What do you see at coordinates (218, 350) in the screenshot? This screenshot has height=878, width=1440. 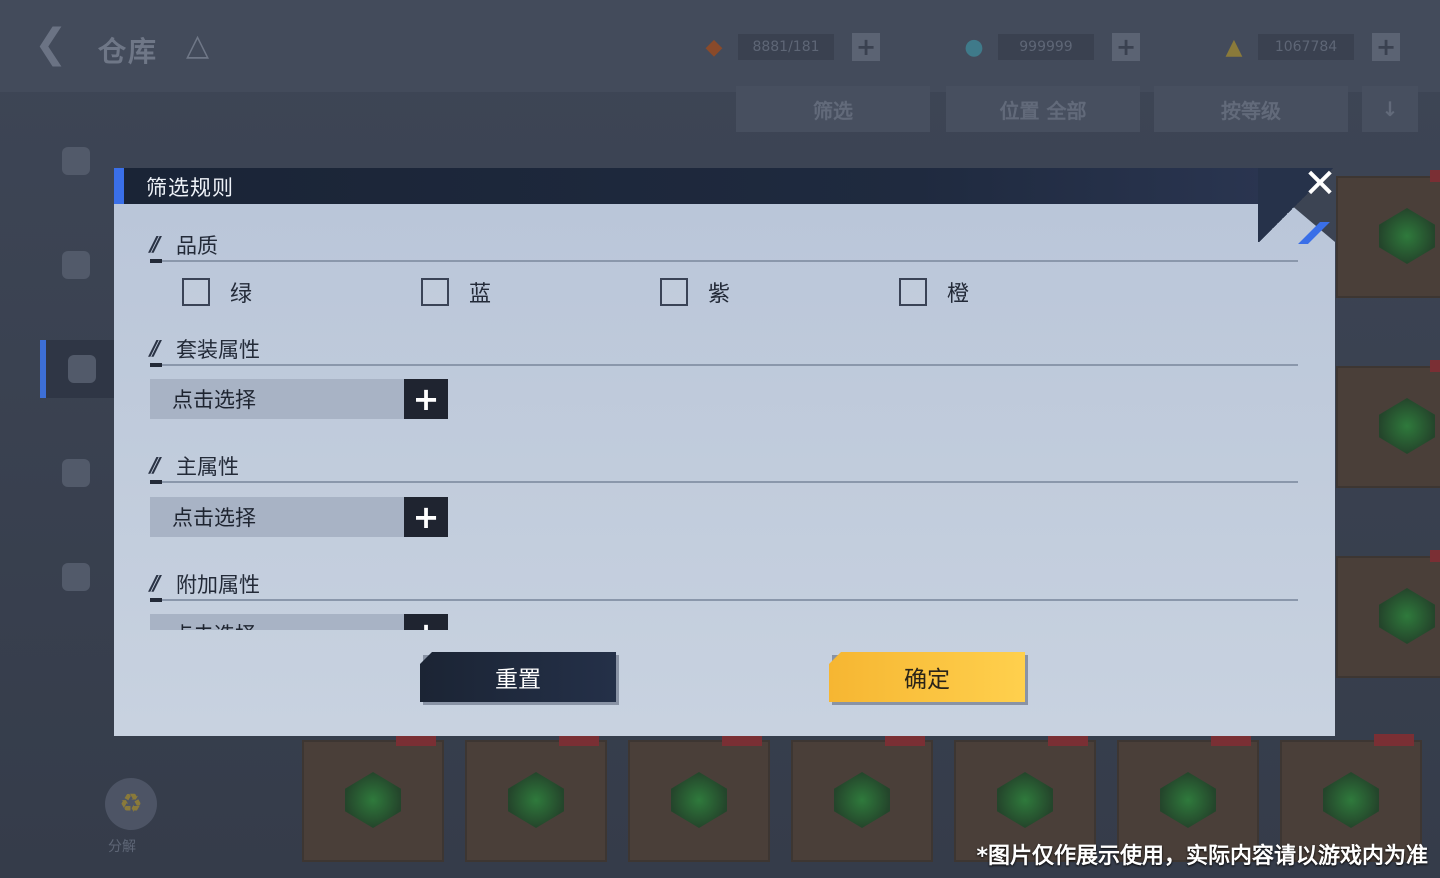 I see `section-title: 套装属性` at bounding box center [218, 350].